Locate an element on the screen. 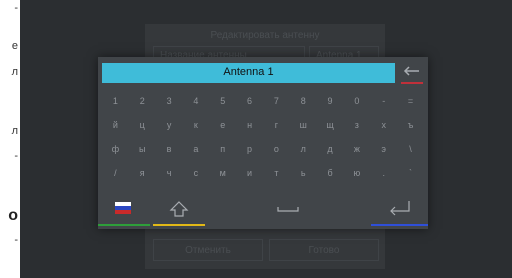  dialog-title: Редактировать антенну is located at coordinates (265, 35).